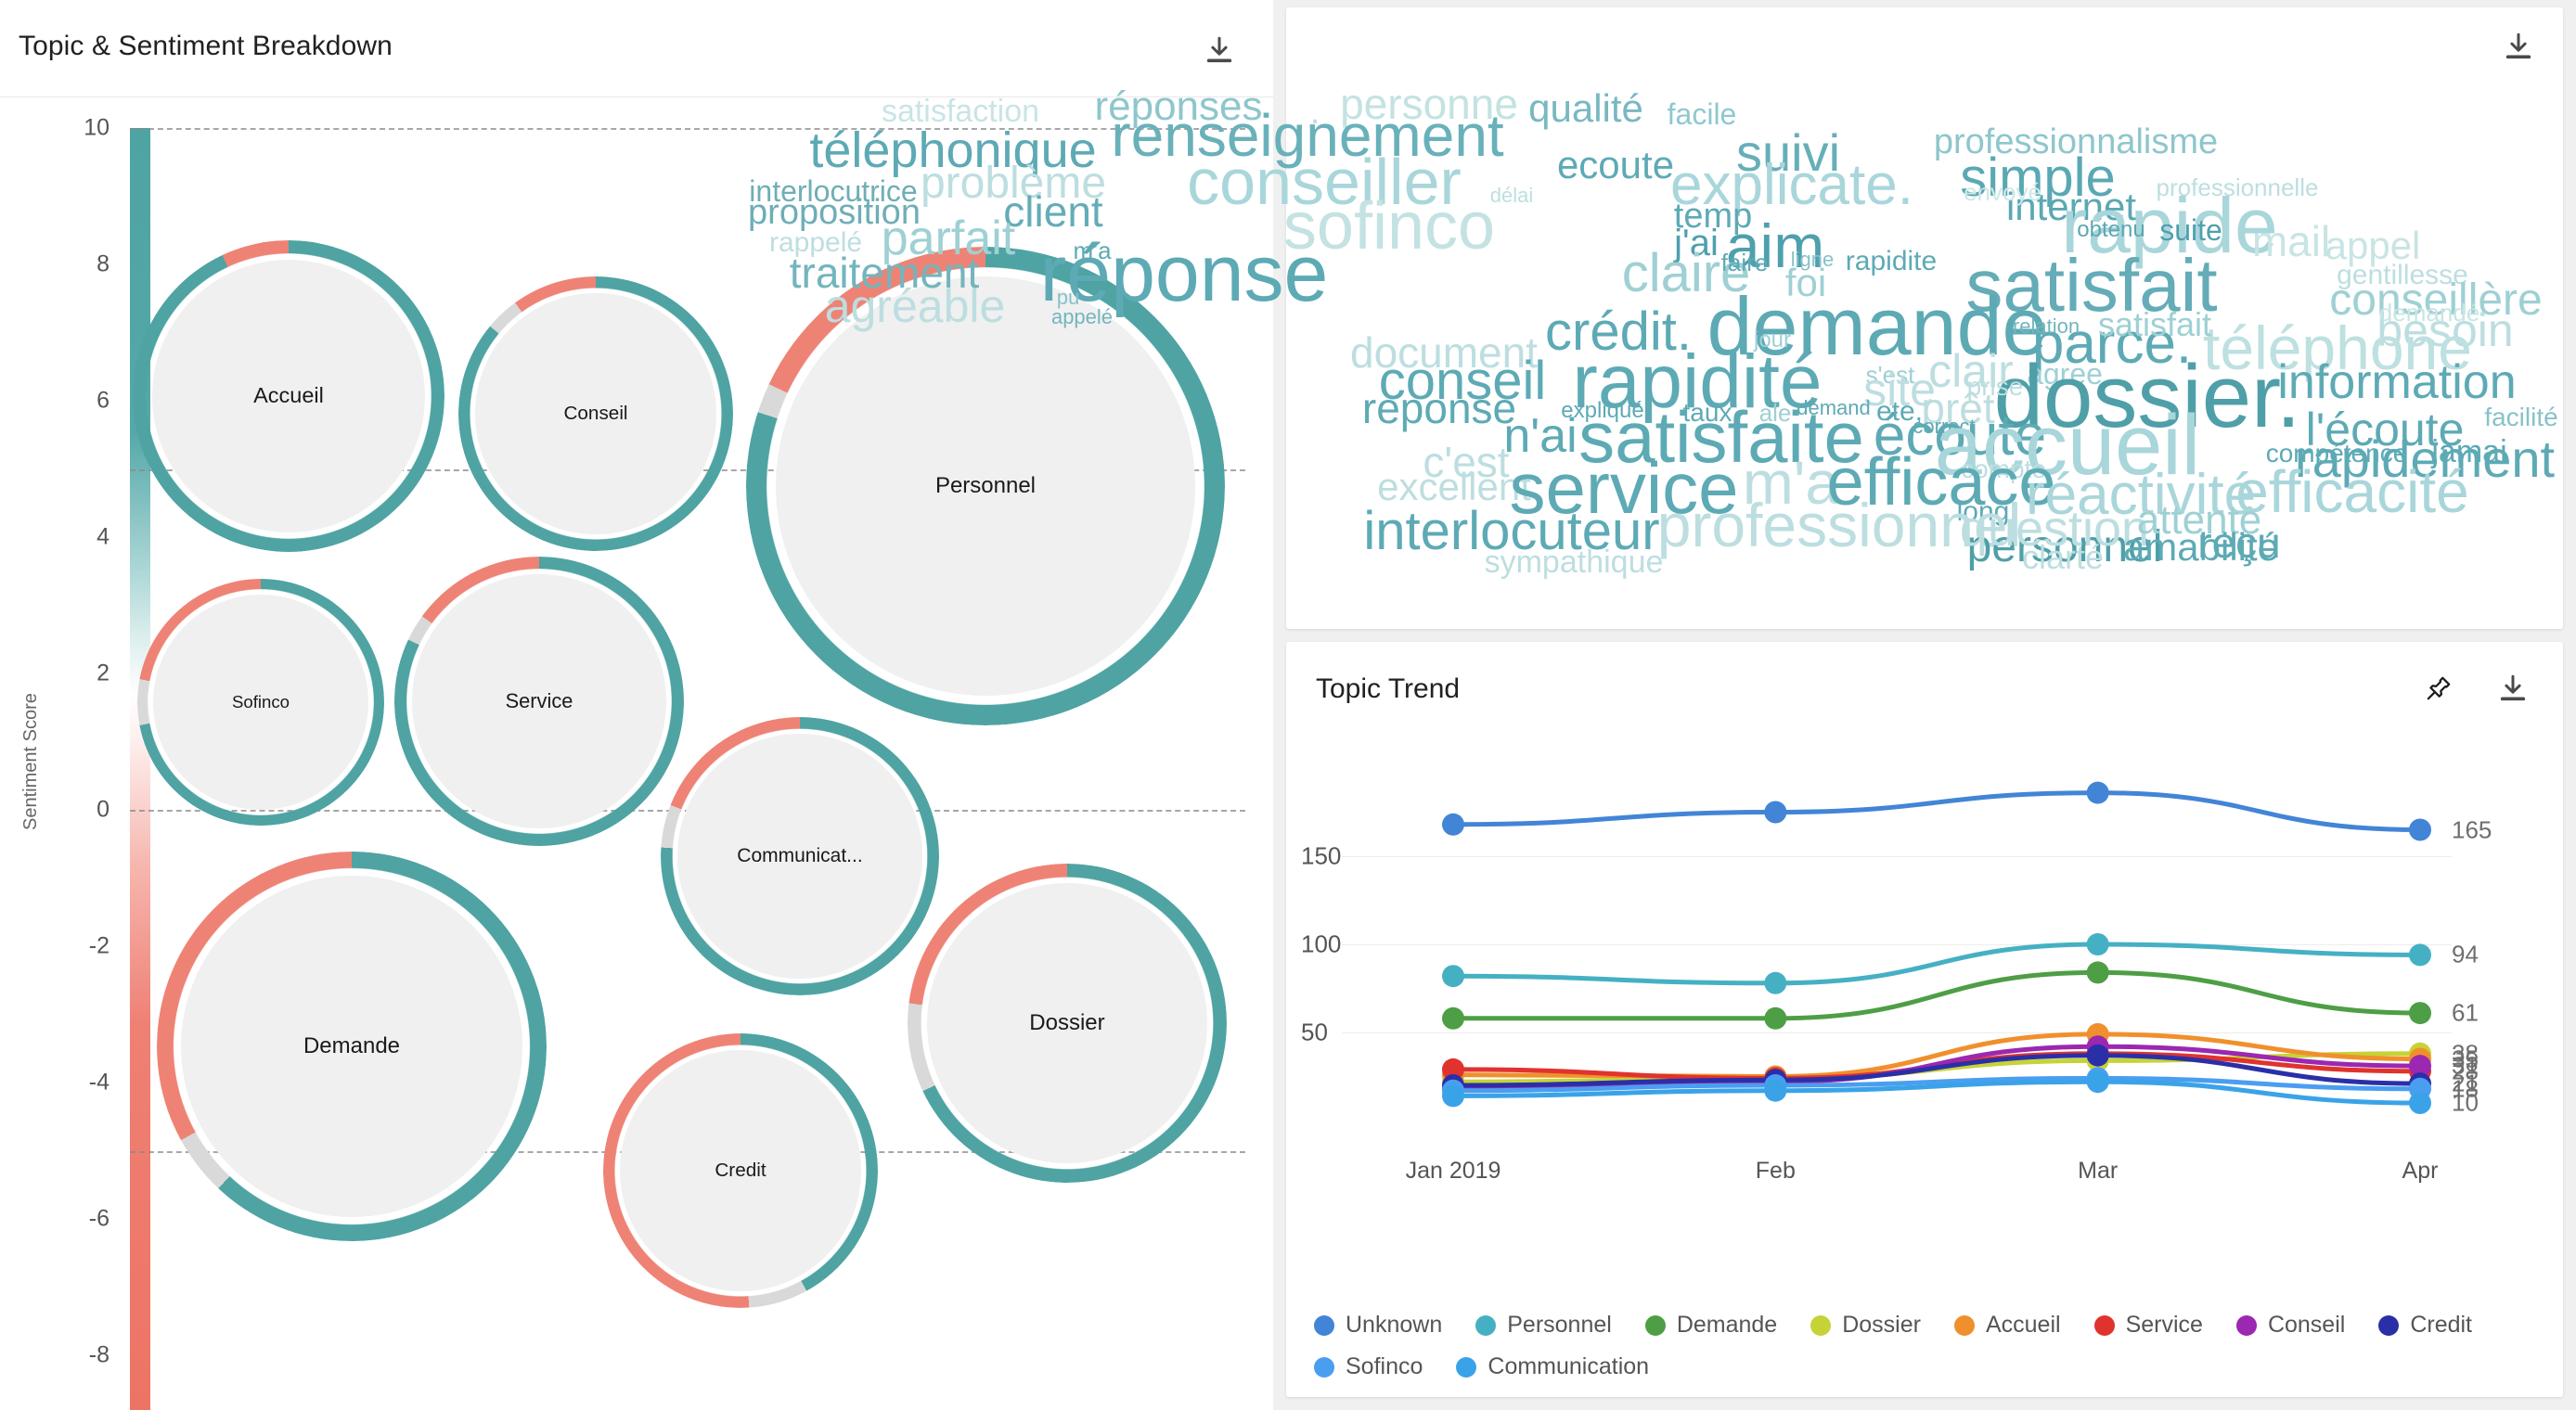 This screenshot has height=1410, width=2576. I want to click on wordcloud-word: ligne, so click(1812, 260).